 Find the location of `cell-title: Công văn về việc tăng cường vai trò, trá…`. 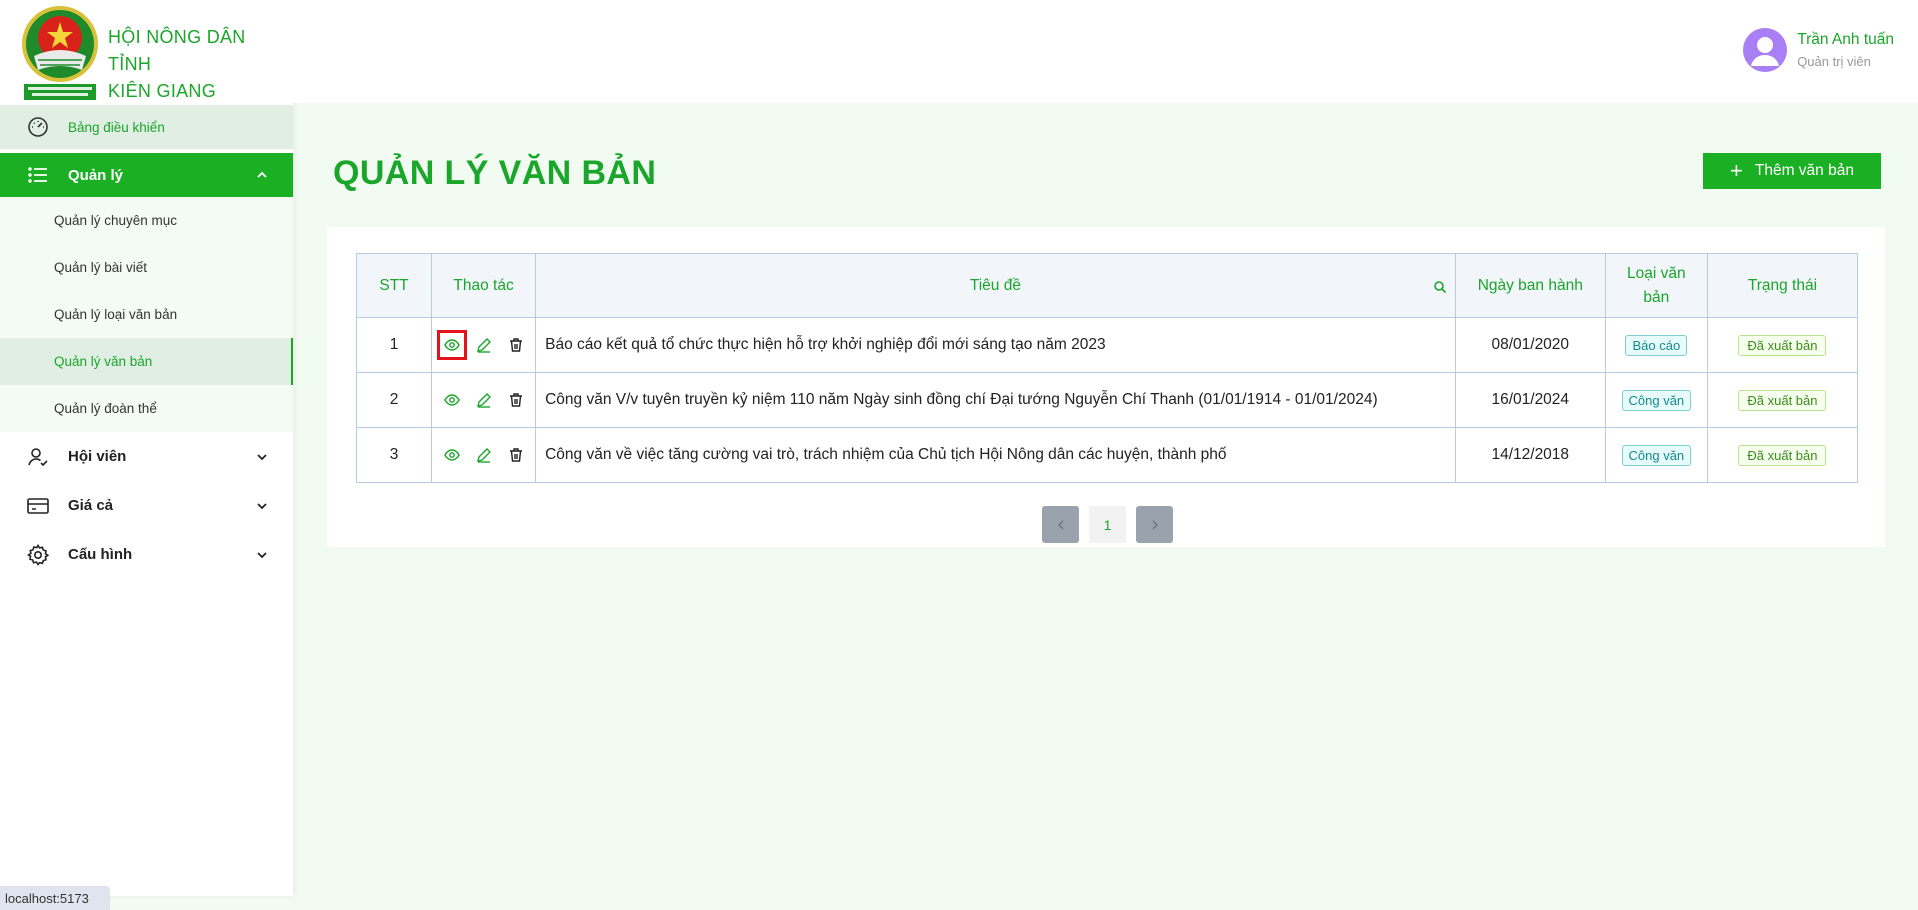

cell-title: Công văn về việc tăng cường vai trò, trá… is located at coordinates (995, 455).